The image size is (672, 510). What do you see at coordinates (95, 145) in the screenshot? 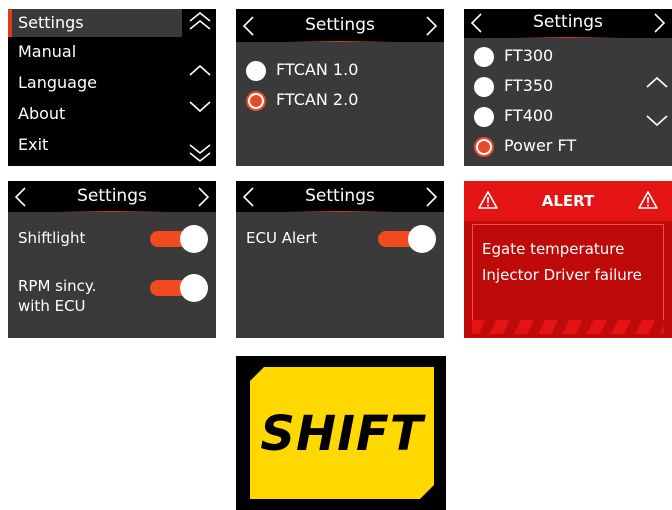
I see `menu-item-exit: Exit` at bounding box center [95, 145].